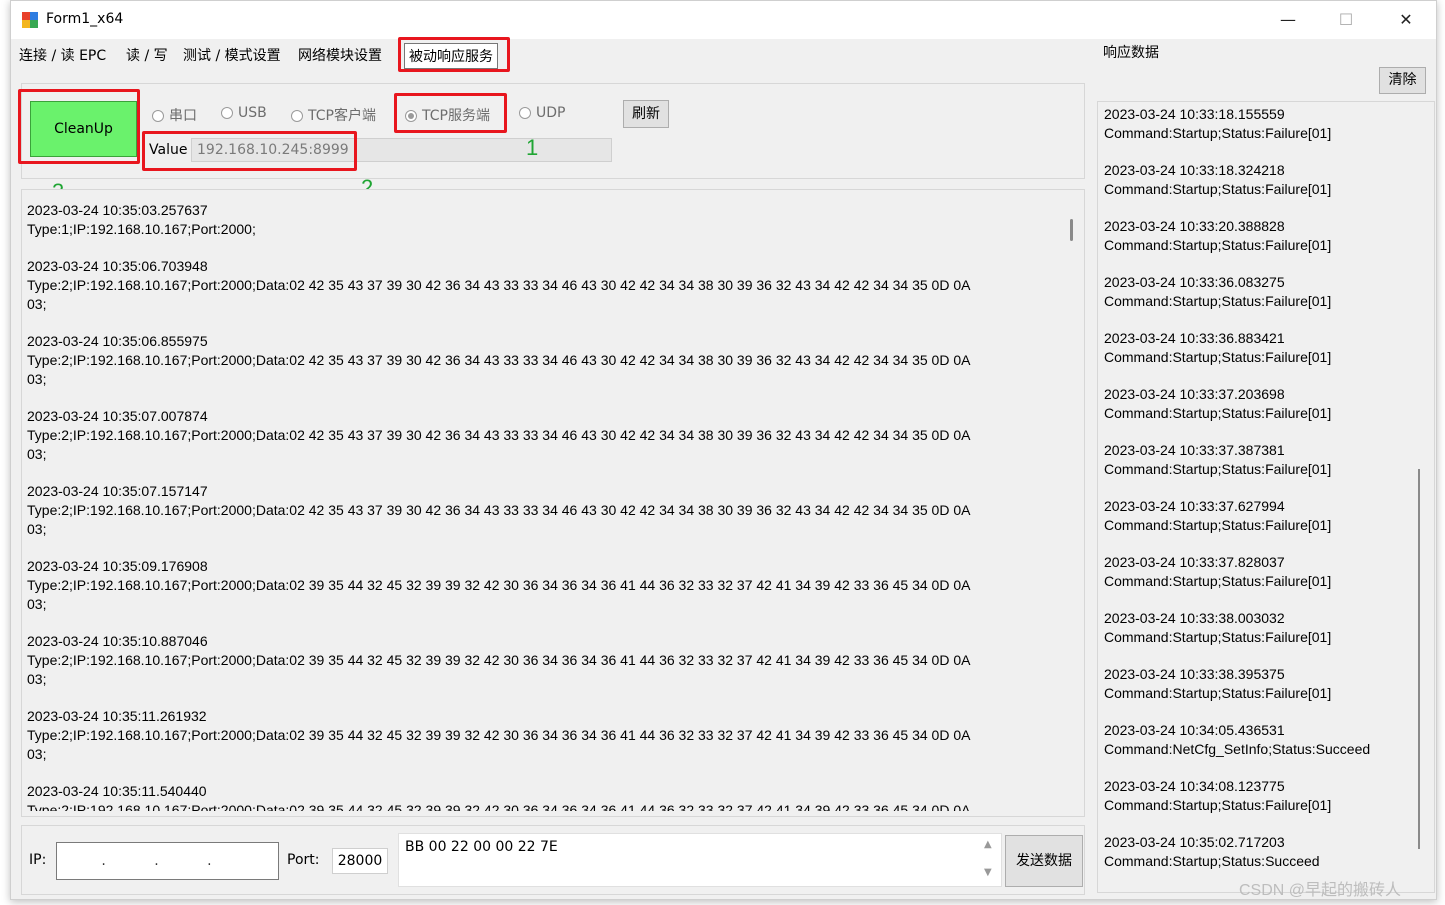  I want to click on tab-connect-read-epc: 连接 / 读 EPC, so click(62, 55).